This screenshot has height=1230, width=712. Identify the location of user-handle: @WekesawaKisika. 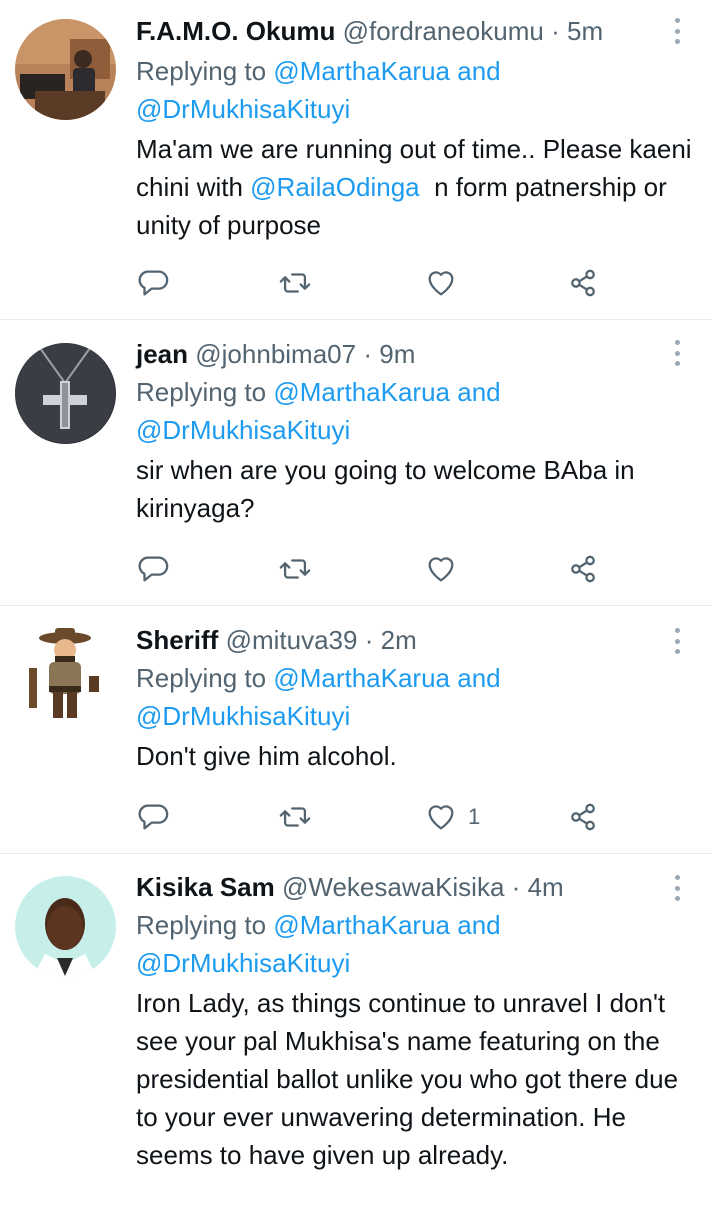
(393, 887).